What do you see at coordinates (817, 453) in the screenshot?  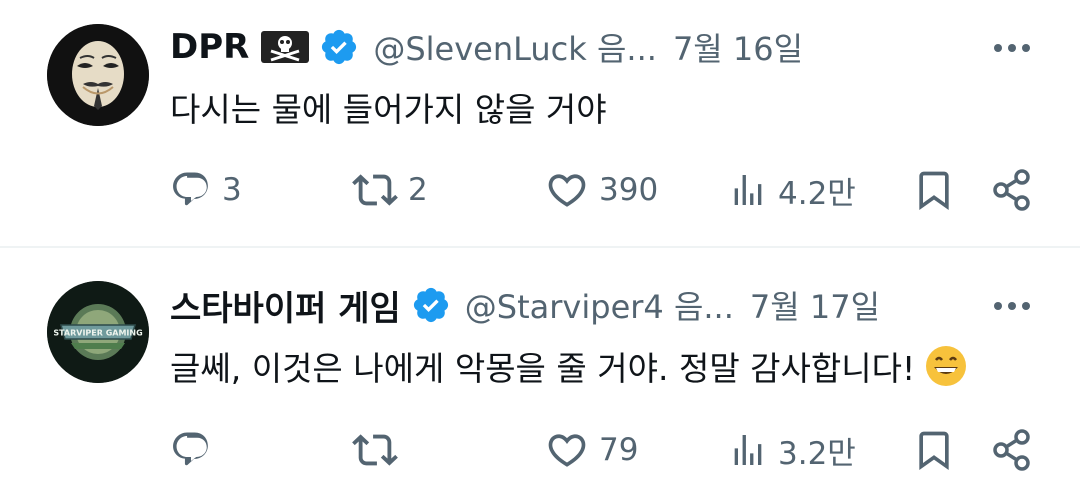 I see `views-count: 3.2만` at bounding box center [817, 453].